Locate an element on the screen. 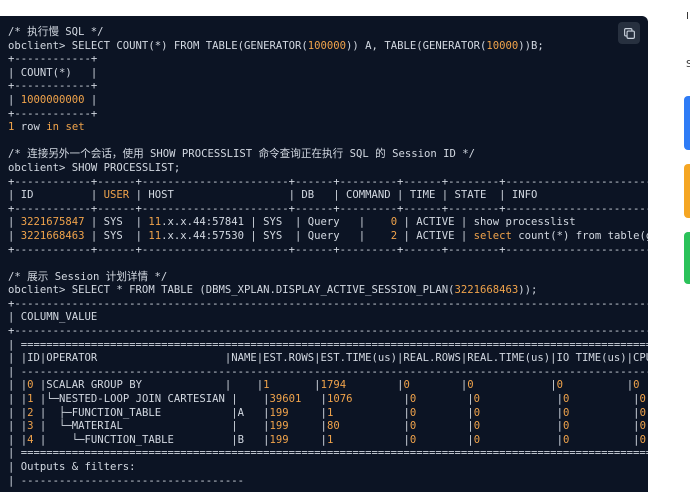 The height and width of the screenshot is (492, 690). code-text: | ACTIVE | is located at coordinates (435, 235).